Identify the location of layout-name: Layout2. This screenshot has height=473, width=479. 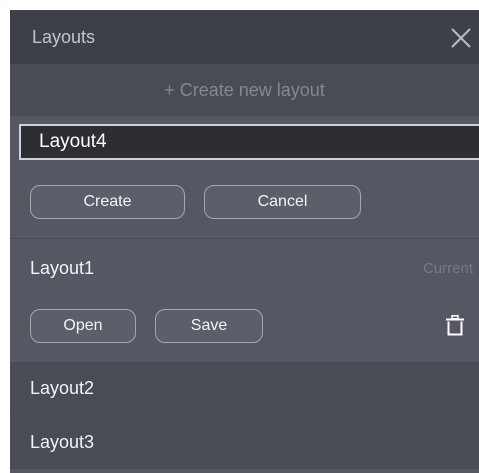
(62, 388).